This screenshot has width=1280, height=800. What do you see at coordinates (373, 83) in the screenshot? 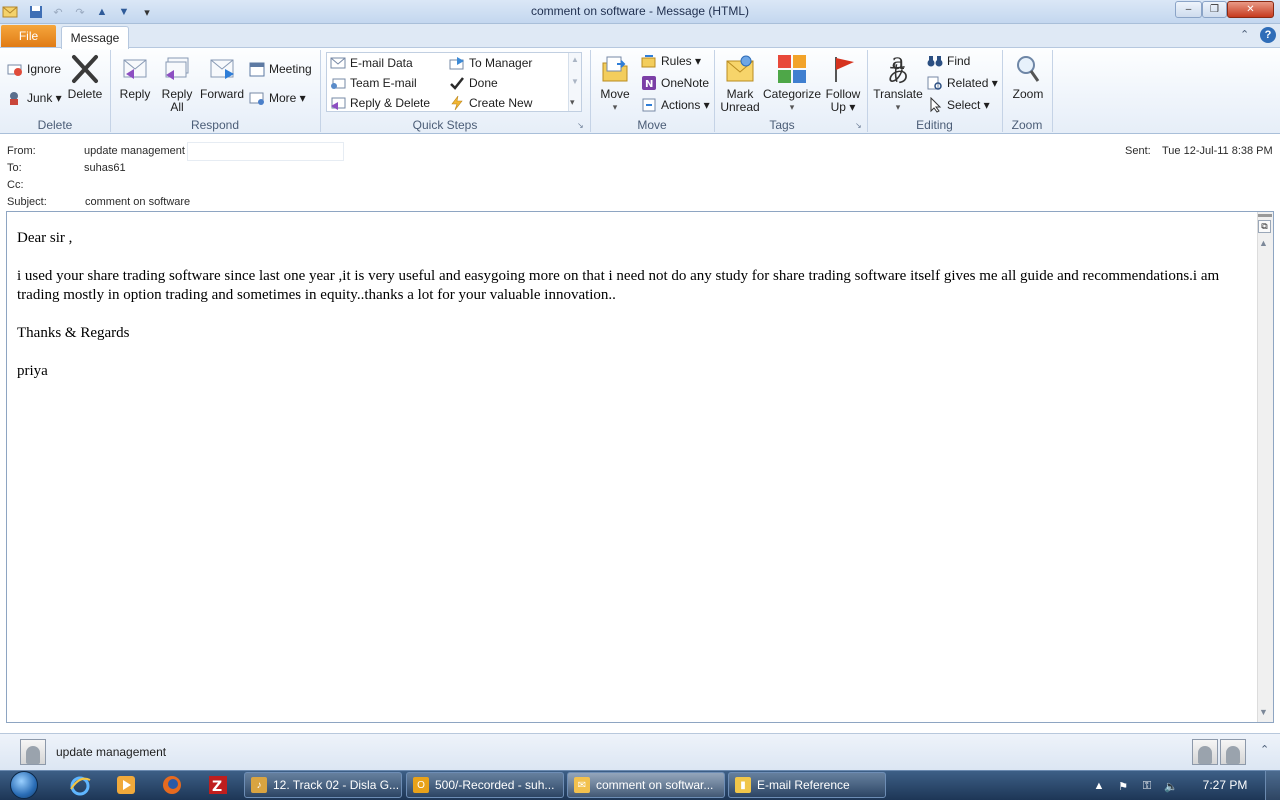
I see `quick-step-team-email: Team E-mail` at bounding box center [373, 83].